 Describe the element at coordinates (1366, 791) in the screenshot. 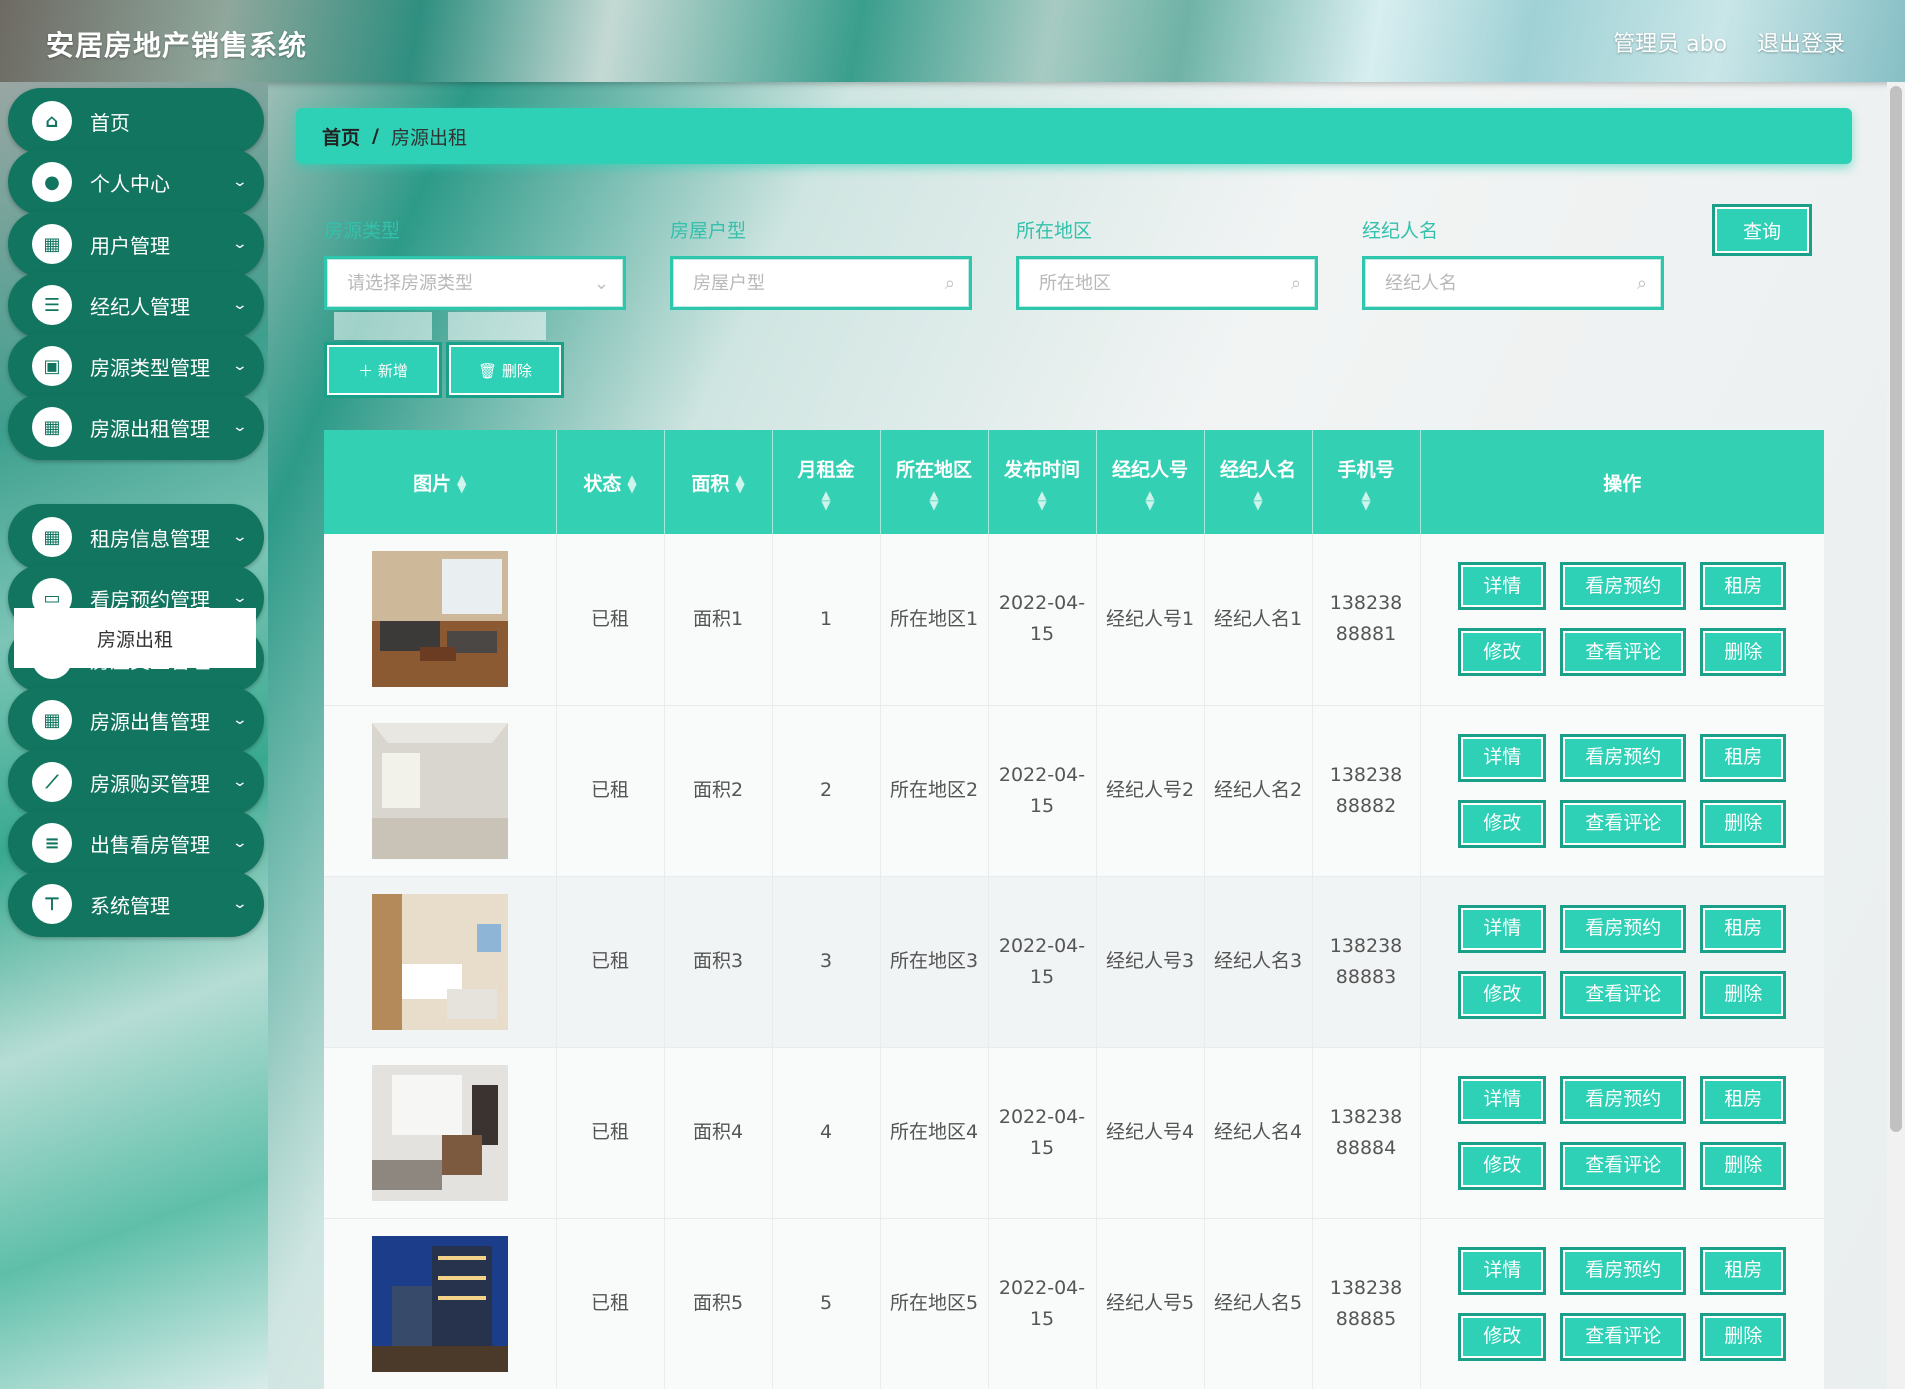

I see `cell-phone: 13823888882` at that location.